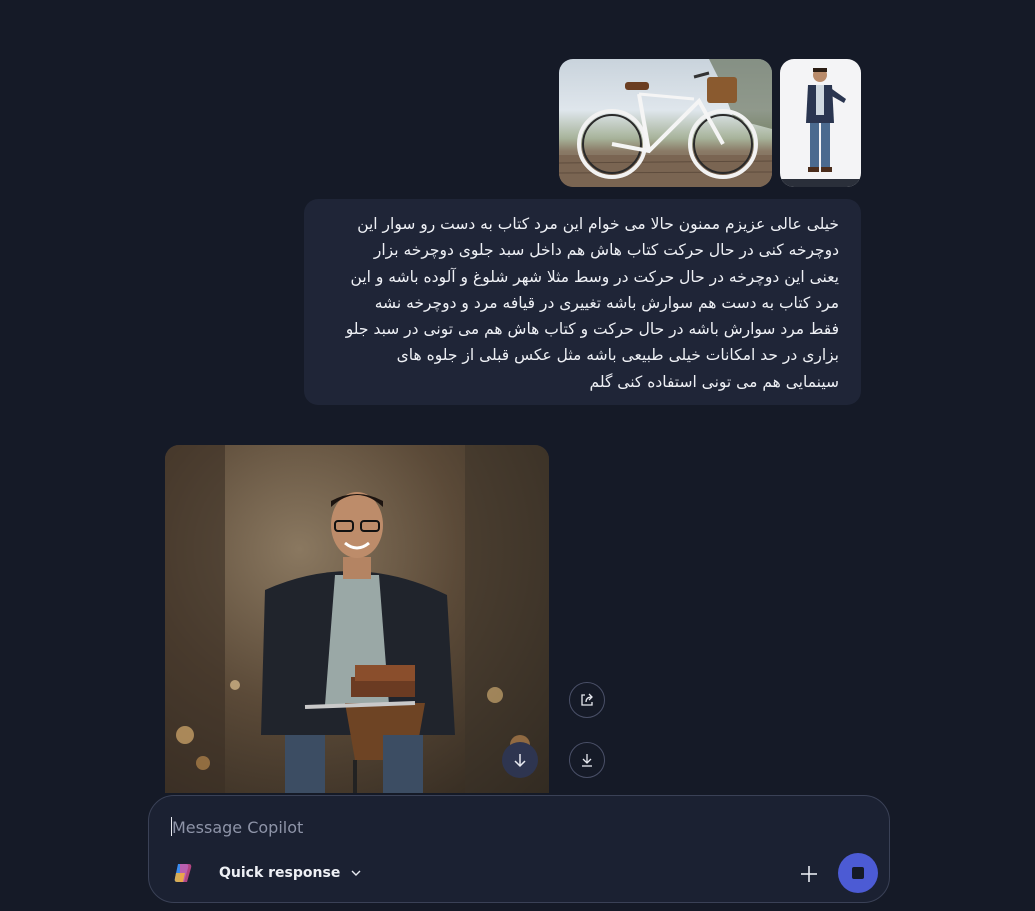  I want to click on share-icon, so click(587, 699).